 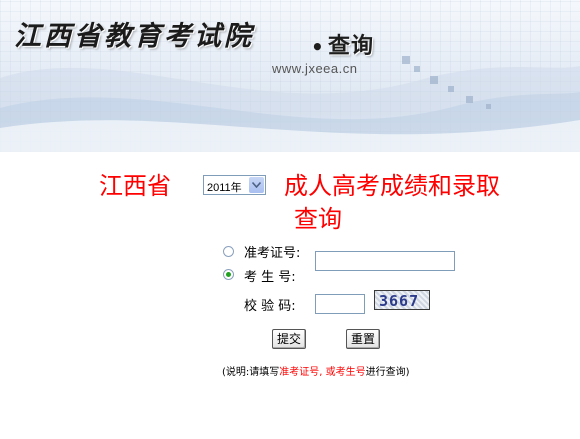 I want to click on label-exam-number: 考 生 号:, so click(x=270, y=277).